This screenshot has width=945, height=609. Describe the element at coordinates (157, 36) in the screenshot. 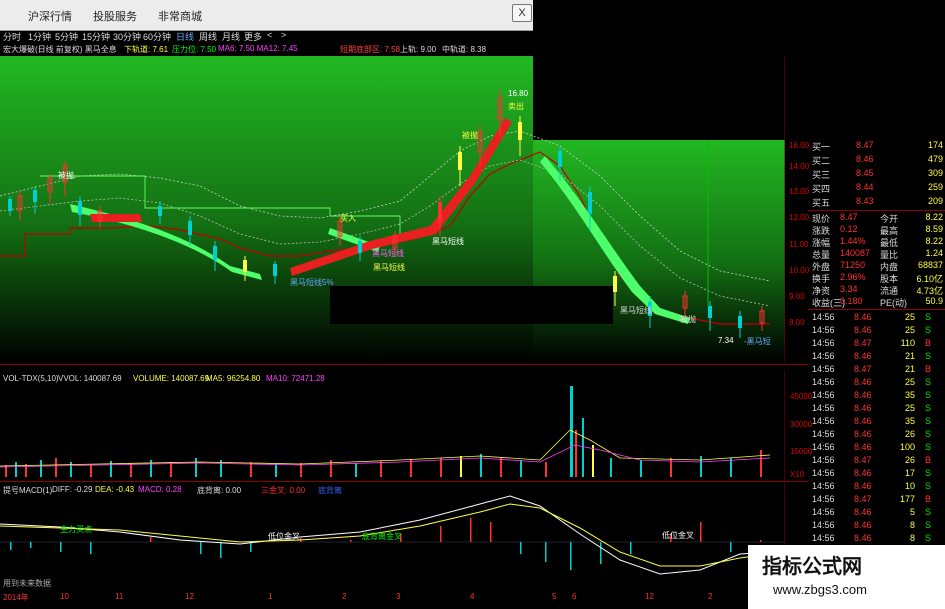

I see `period-tab: 60分钟` at that location.